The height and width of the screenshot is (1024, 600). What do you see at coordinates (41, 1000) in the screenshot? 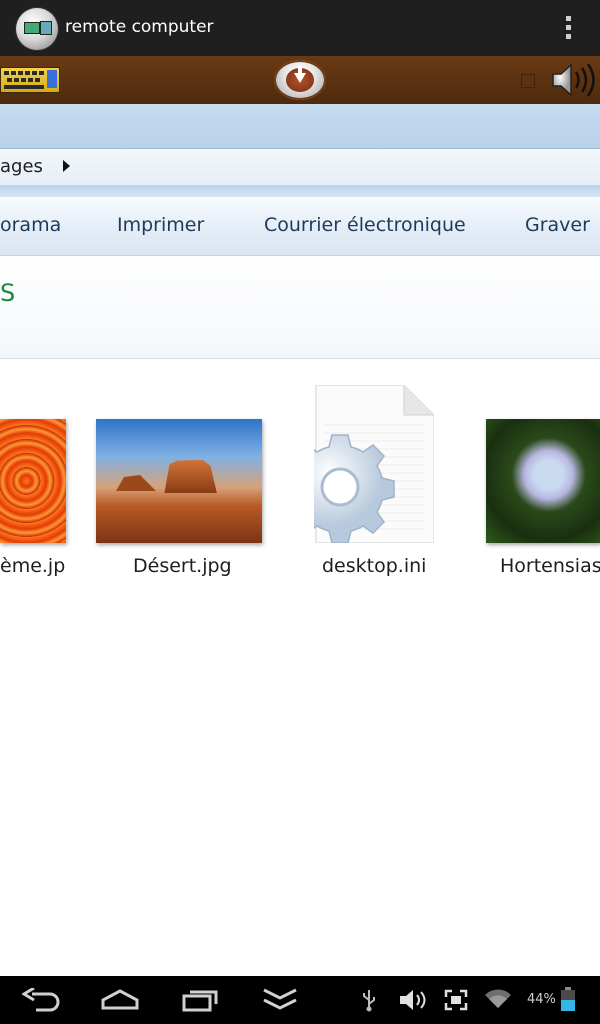
I see `back-icon` at bounding box center [41, 1000].